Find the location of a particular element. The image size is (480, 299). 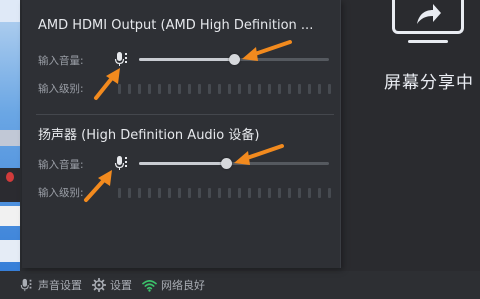

device-divider is located at coordinates (185, 114).